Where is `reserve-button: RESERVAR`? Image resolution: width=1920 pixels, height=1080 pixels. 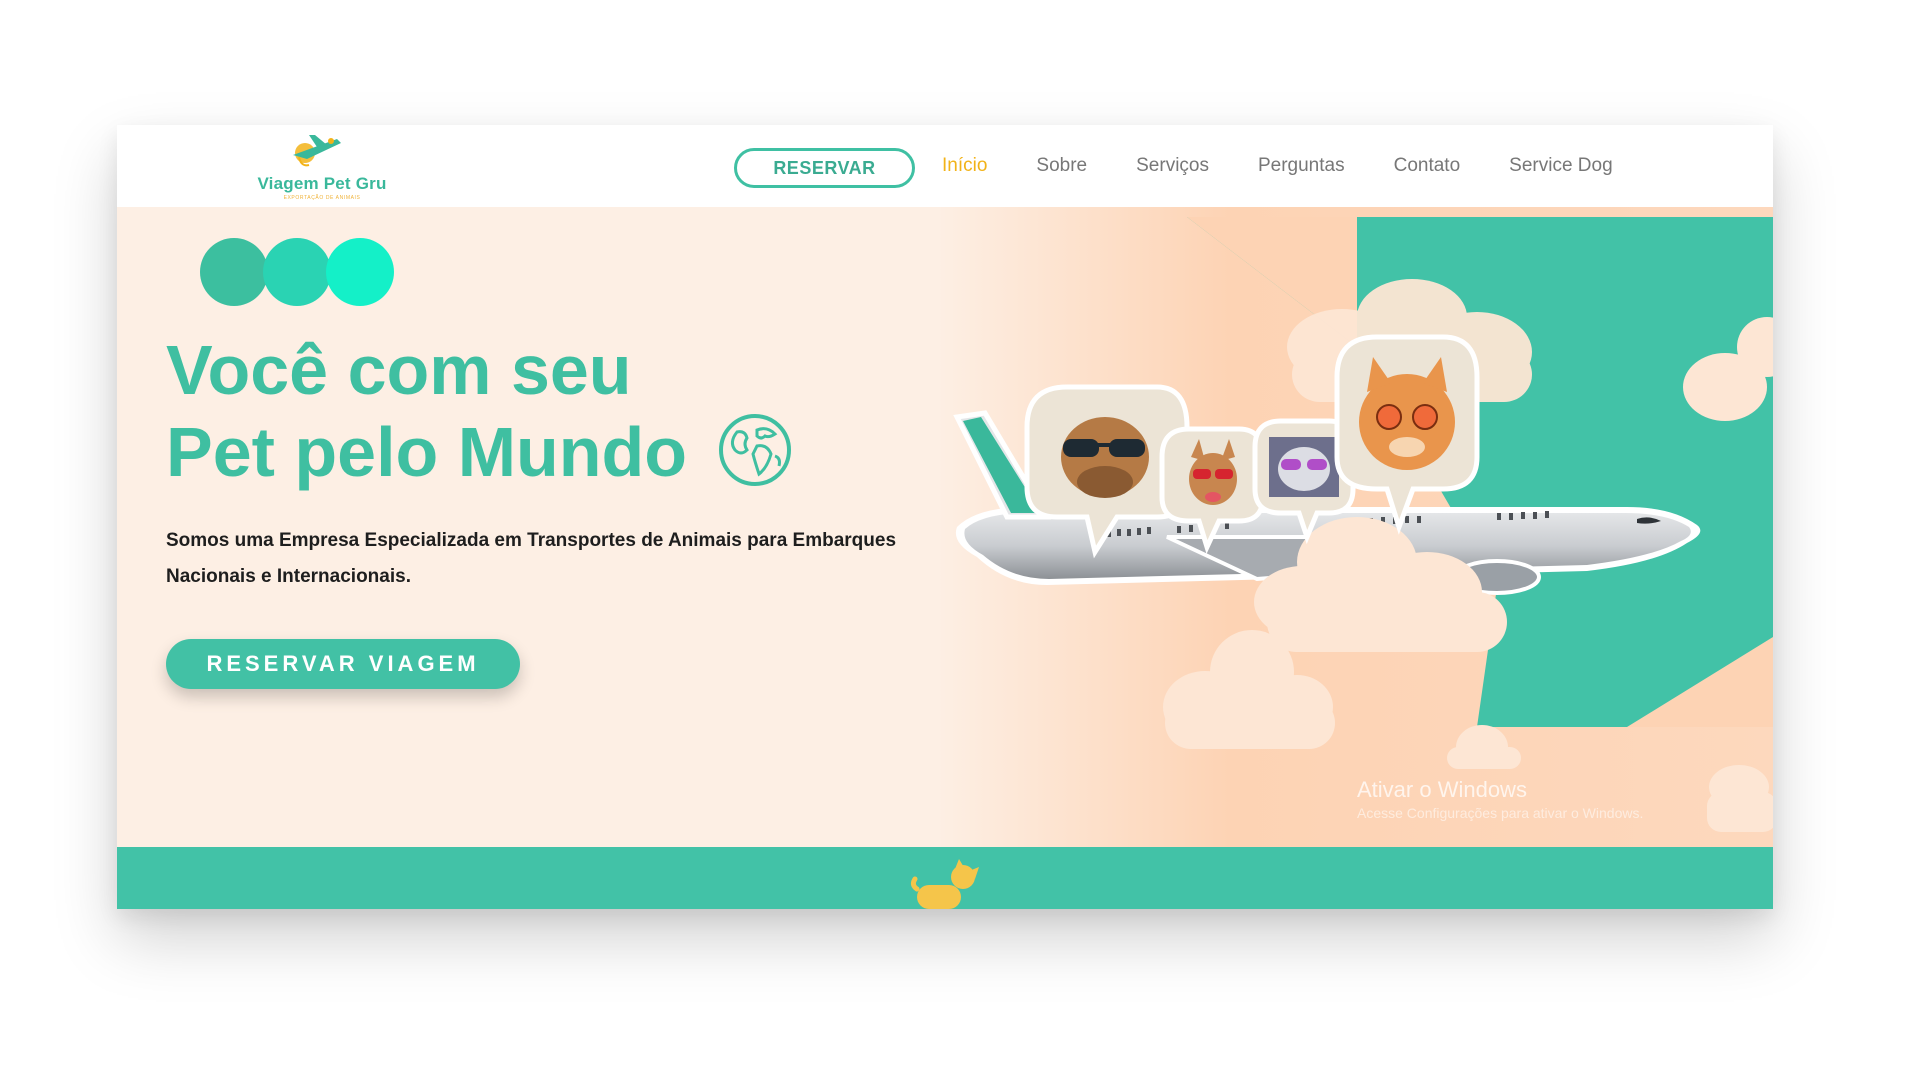 reserve-button: RESERVAR is located at coordinates (824, 168).